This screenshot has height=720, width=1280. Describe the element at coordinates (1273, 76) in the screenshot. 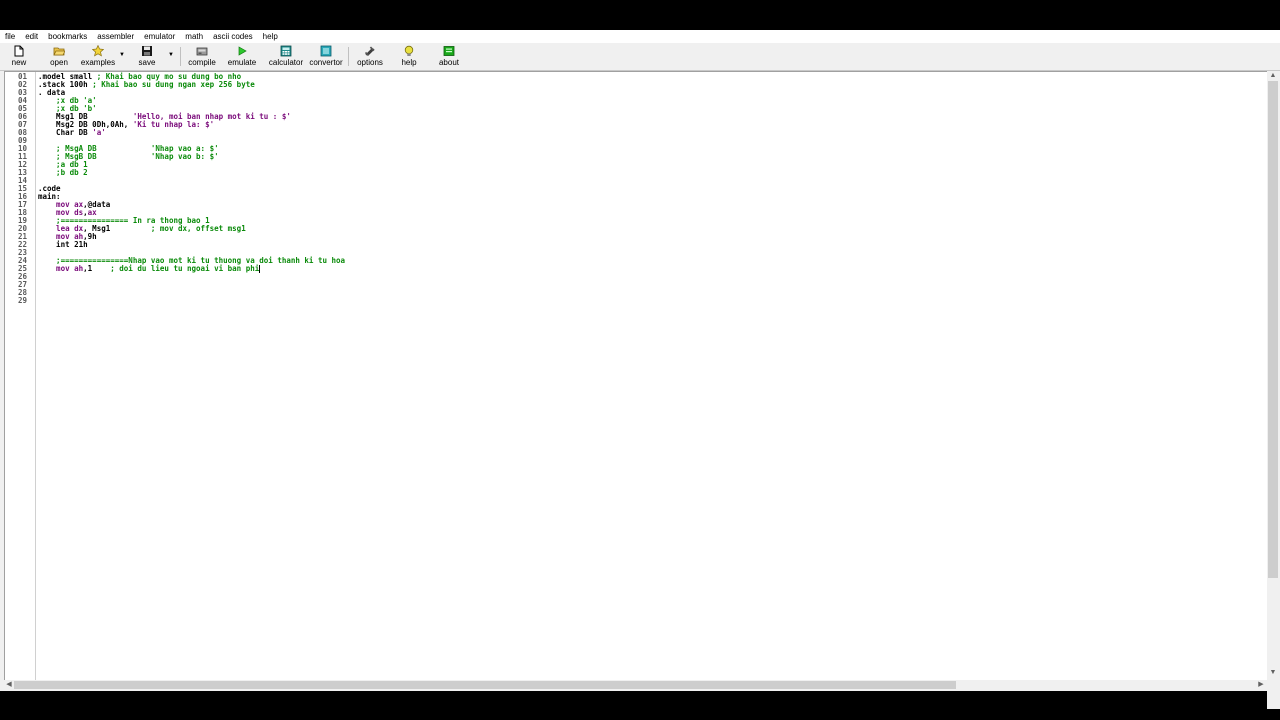

I see `scroll-up-arrow-icon: ▲` at that location.